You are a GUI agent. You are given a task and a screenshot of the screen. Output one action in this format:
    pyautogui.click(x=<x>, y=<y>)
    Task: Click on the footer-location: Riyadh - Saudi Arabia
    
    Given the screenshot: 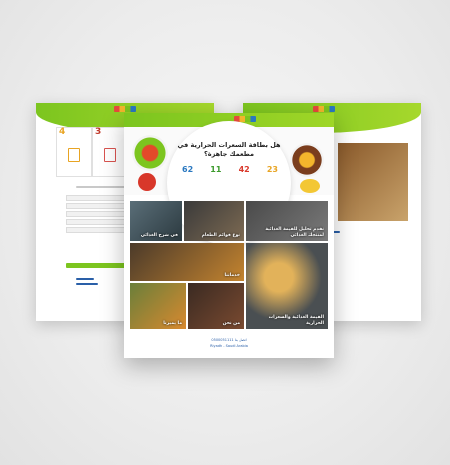 What is the action you would take?
    pyautogui.click(x=229, y=346)
    